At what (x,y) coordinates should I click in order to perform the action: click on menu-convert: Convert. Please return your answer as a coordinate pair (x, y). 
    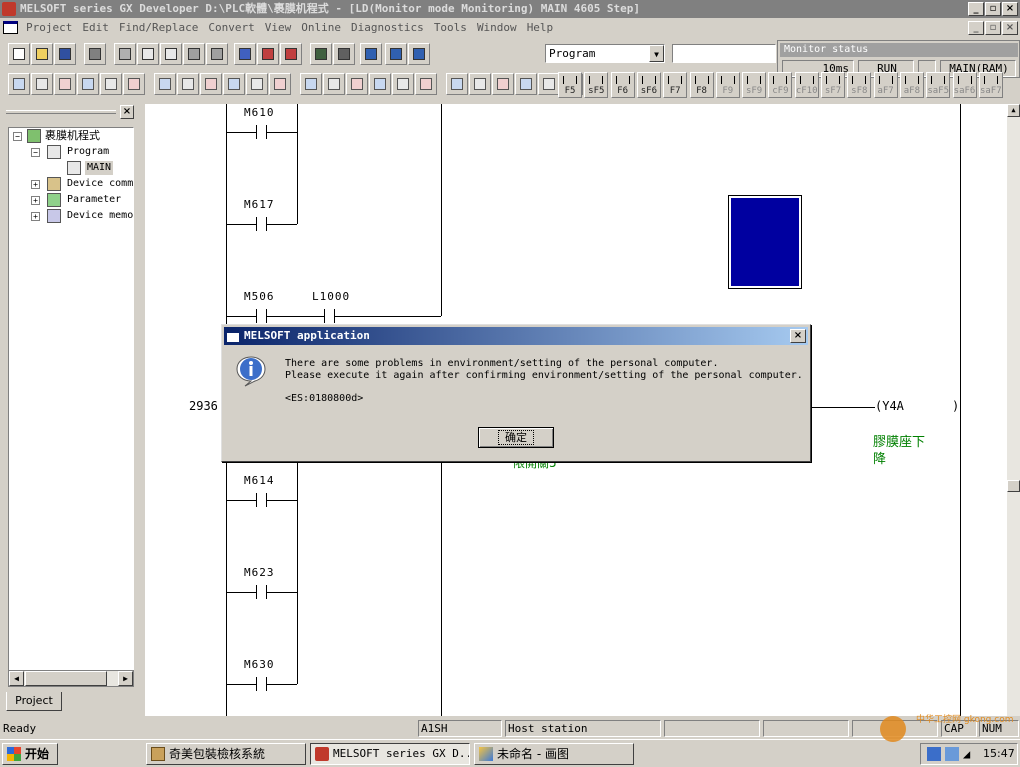
    Looking at the image, I should click on (231, 27).